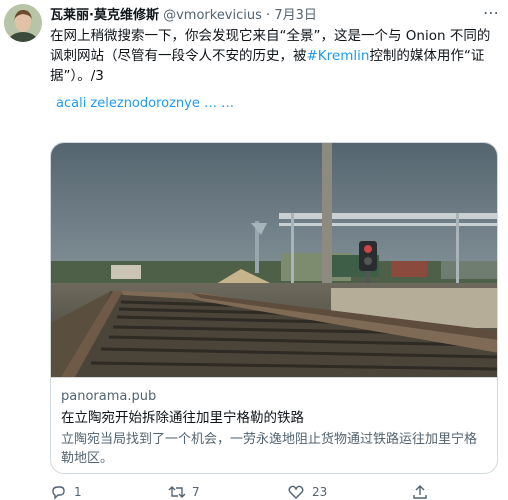 Image resolution: width=508 pixels, height=500 pixels. I want to click on author-handle: @vmorkevicius, so click(212, 15).